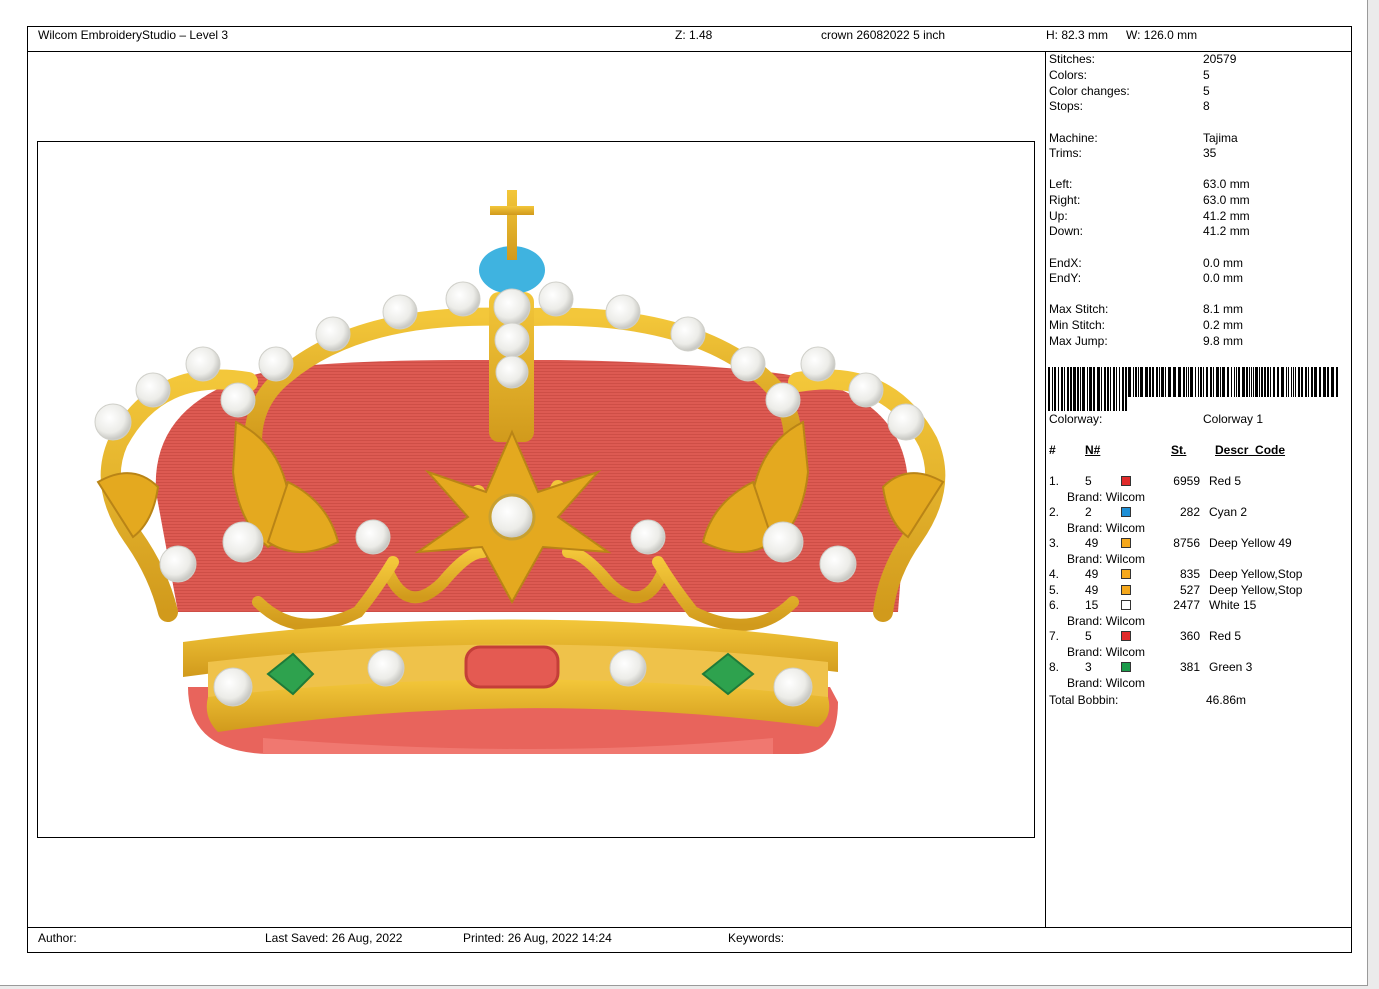 This screenshot has height=989, width=1379. What do you see at coordinates (1073, 138) in the screenshot?
I see `stat-label: Machine:` at bounding box center [1073, 138].